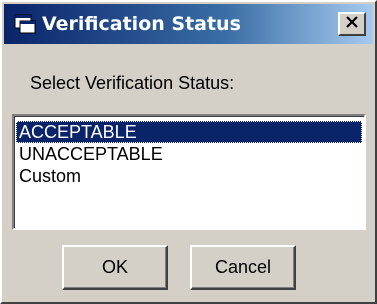  What do you see at coordinates (115, 267) in the screenshot?
I see `ok-button: OK` at bounding box center [115, 267].